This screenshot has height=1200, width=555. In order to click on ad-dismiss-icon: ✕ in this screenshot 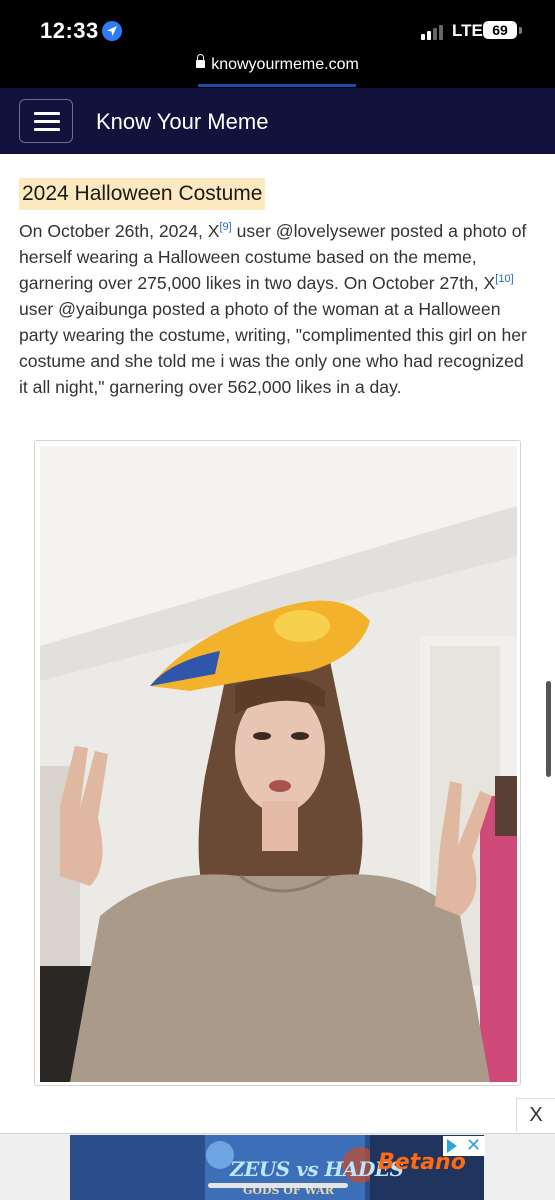, I will do `click(473, 1145)`.